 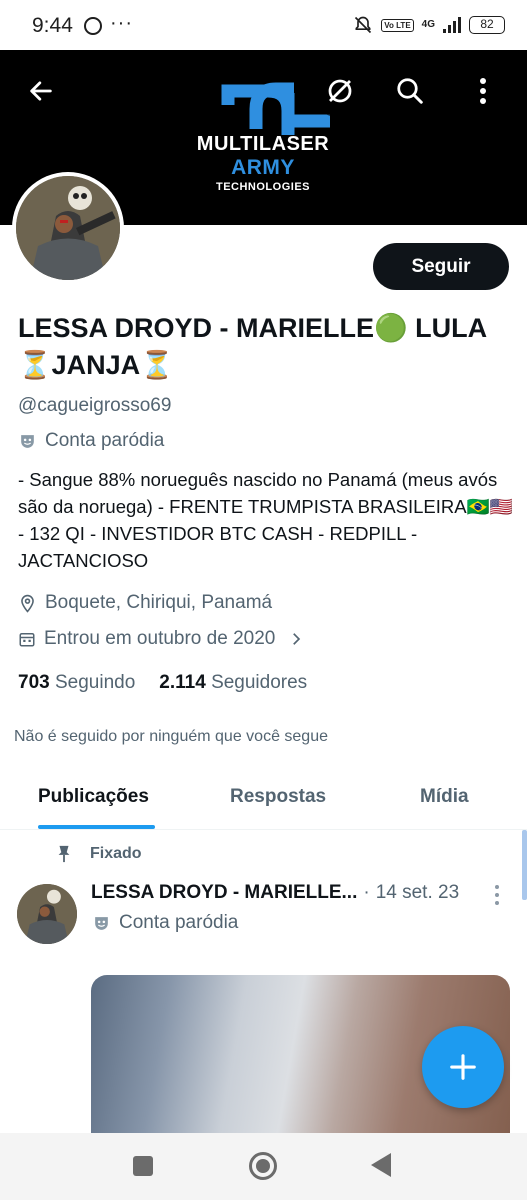 I want to click on followers-link: 2.114 Seguidores, so click(x=233, y=683).